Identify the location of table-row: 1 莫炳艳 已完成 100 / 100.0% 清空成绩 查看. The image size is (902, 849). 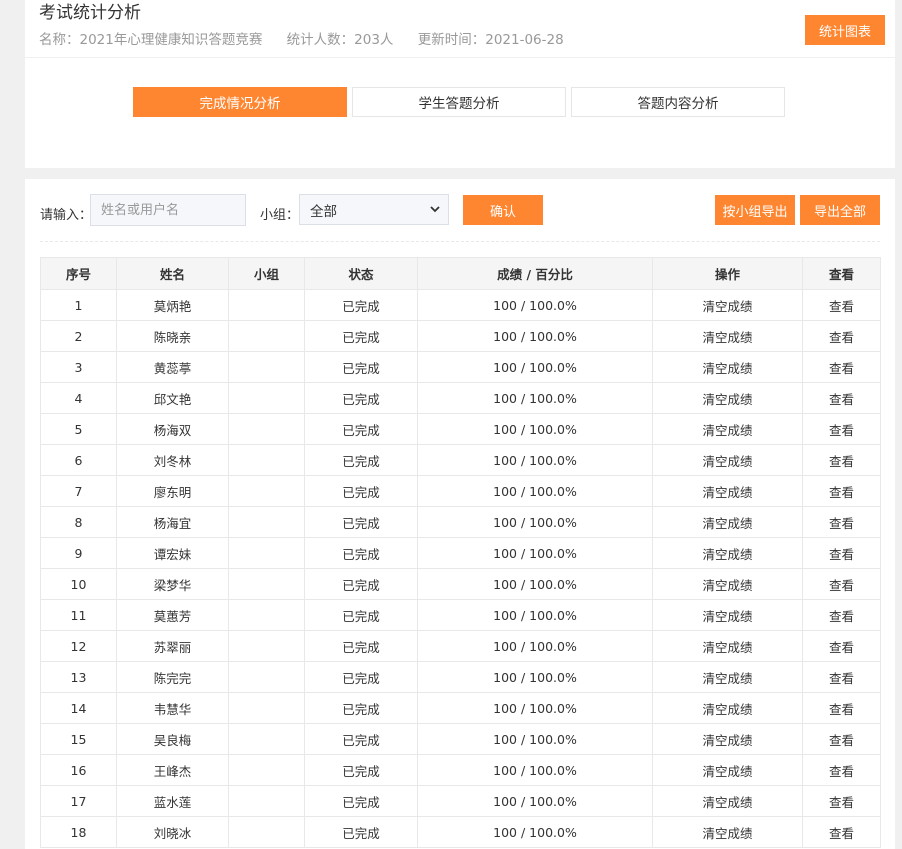
(460, 305).